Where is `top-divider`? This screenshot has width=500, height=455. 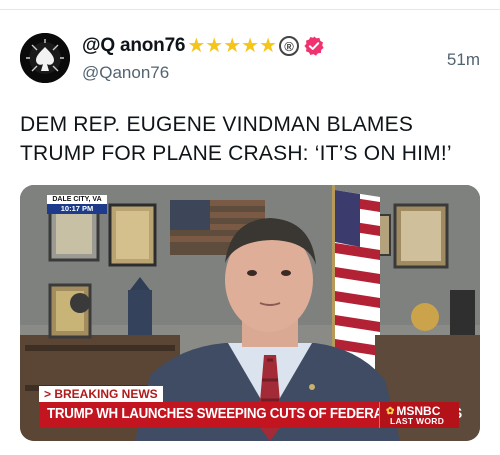 top-divider is located at coordinates (250, 5).